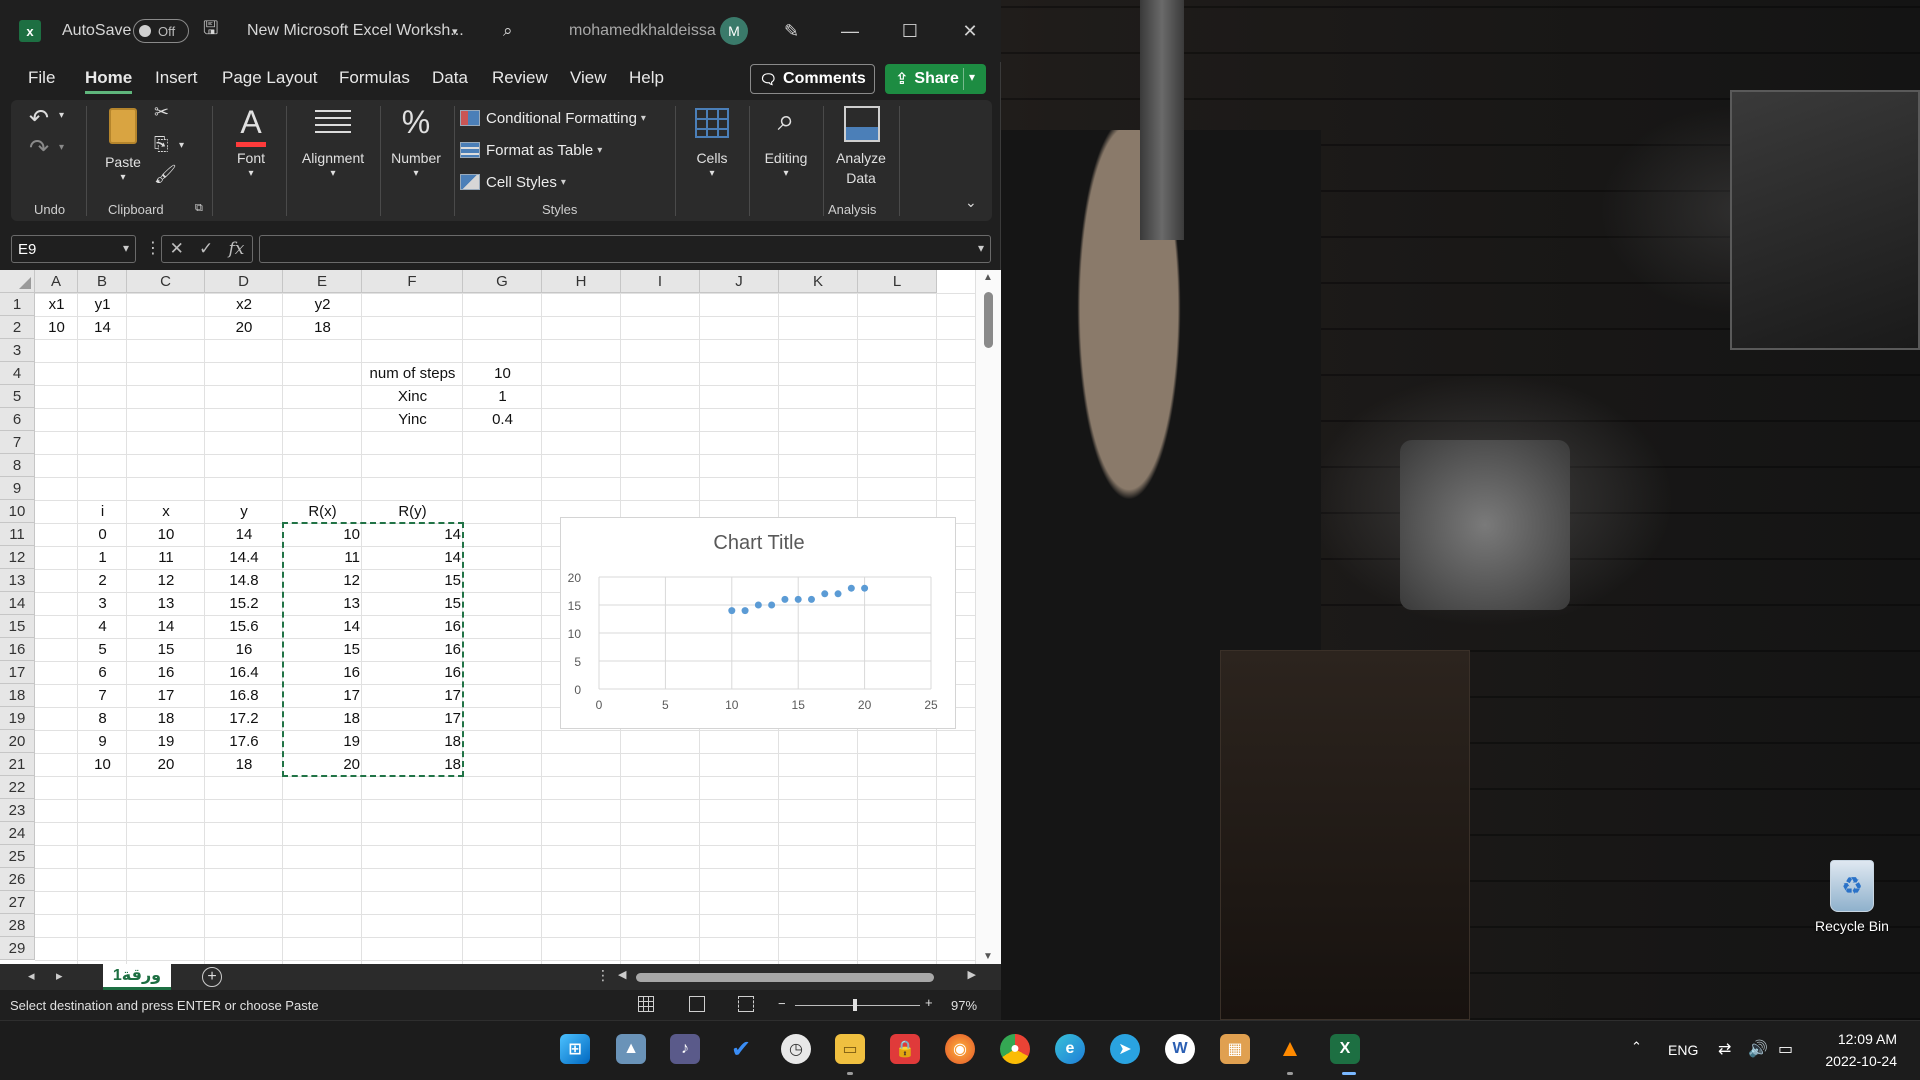  Describe the element at coordinates (553, 118) in the screenshot. I see `conditional-formatting-button: Conditional Formatting ▾` at that location.